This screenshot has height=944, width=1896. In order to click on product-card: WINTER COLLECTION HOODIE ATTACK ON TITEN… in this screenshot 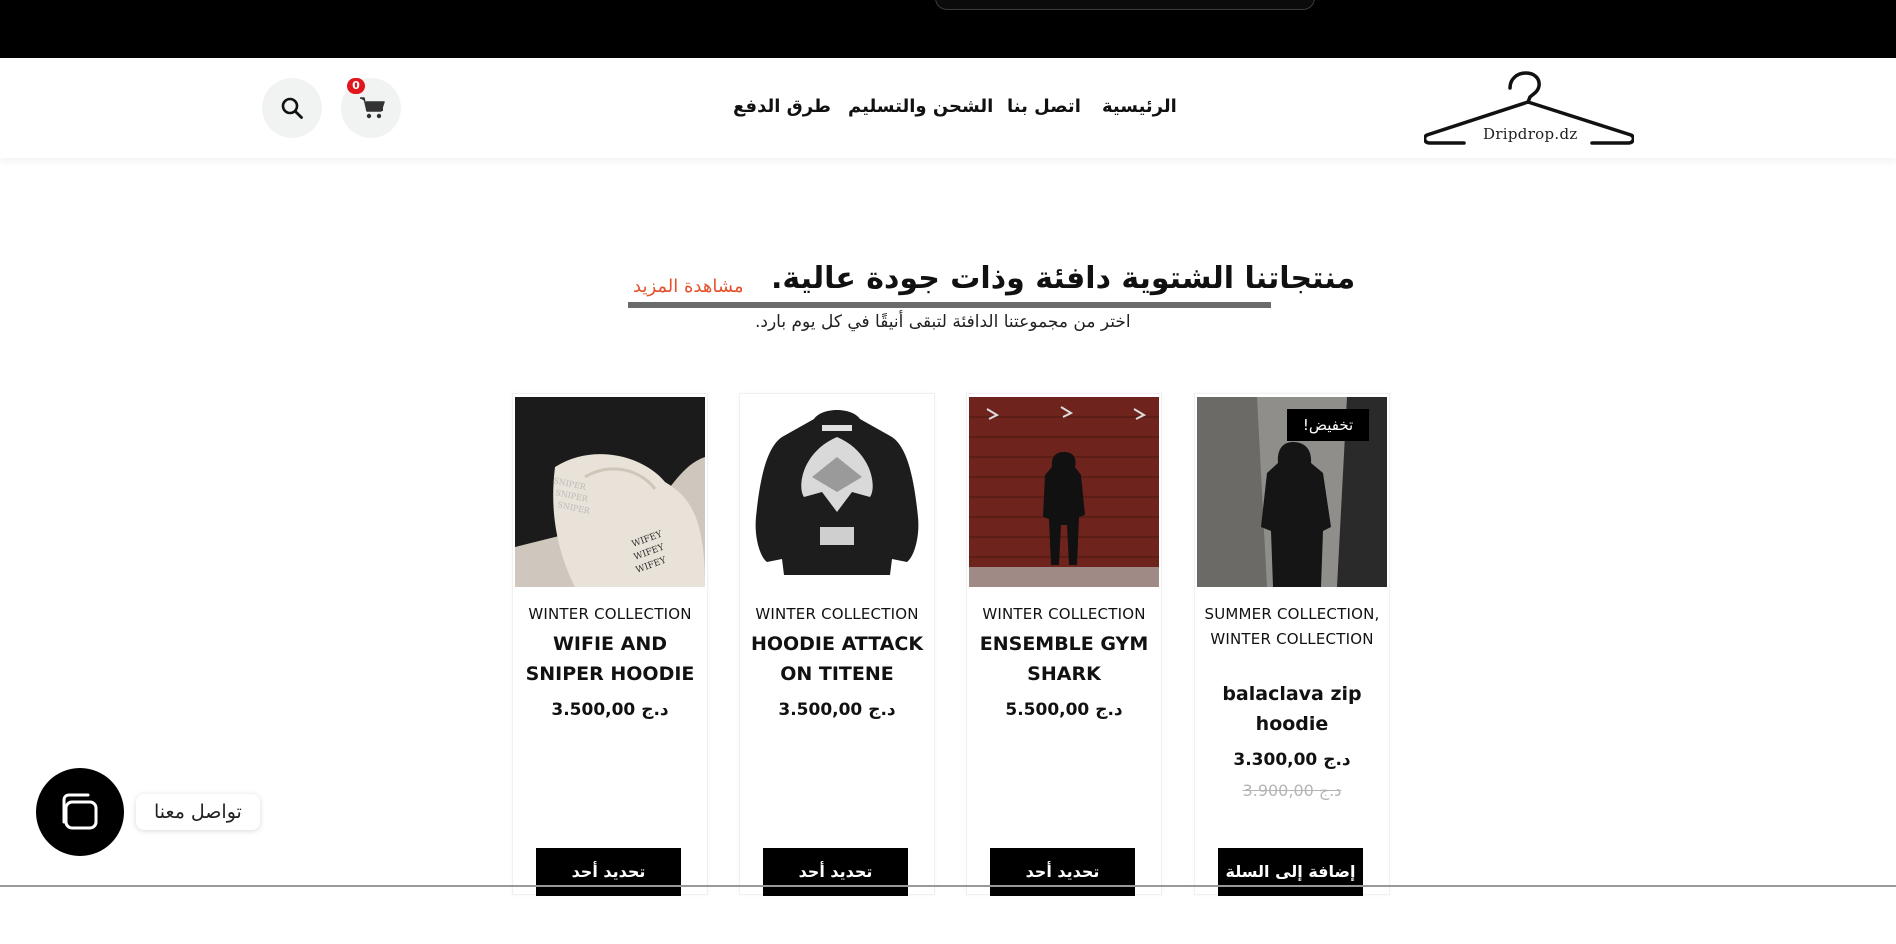, I will do `click(837, 661)`.